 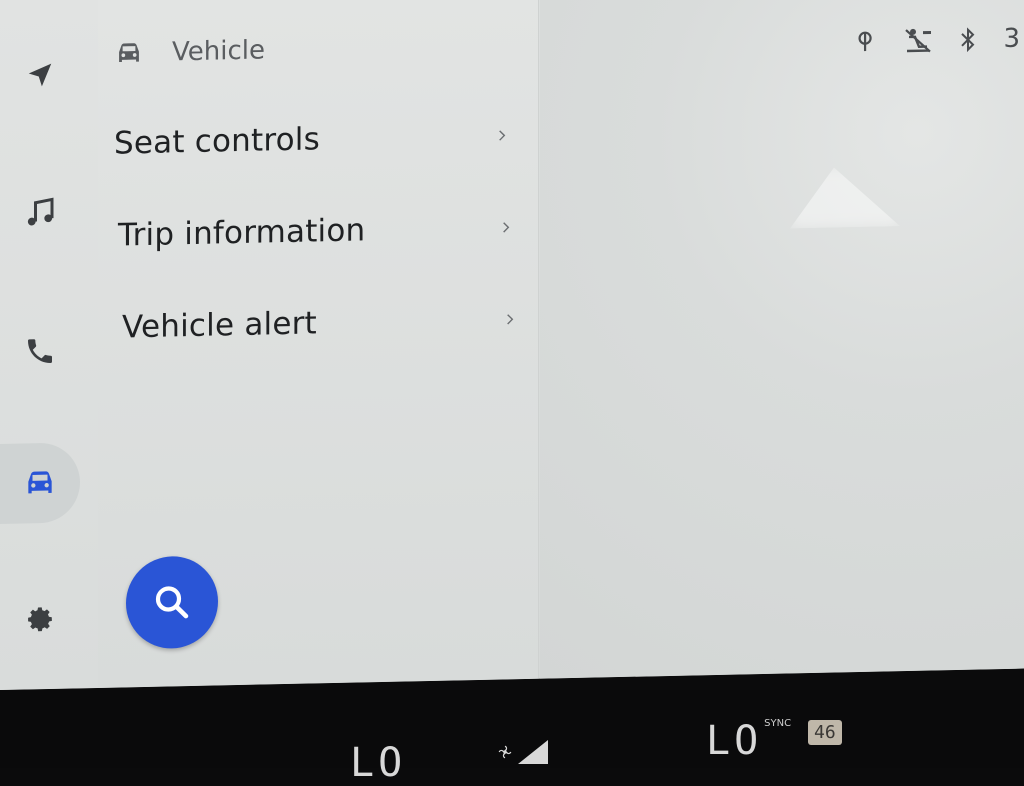 I want to click on rail-phone, so click(x=40, y=351).